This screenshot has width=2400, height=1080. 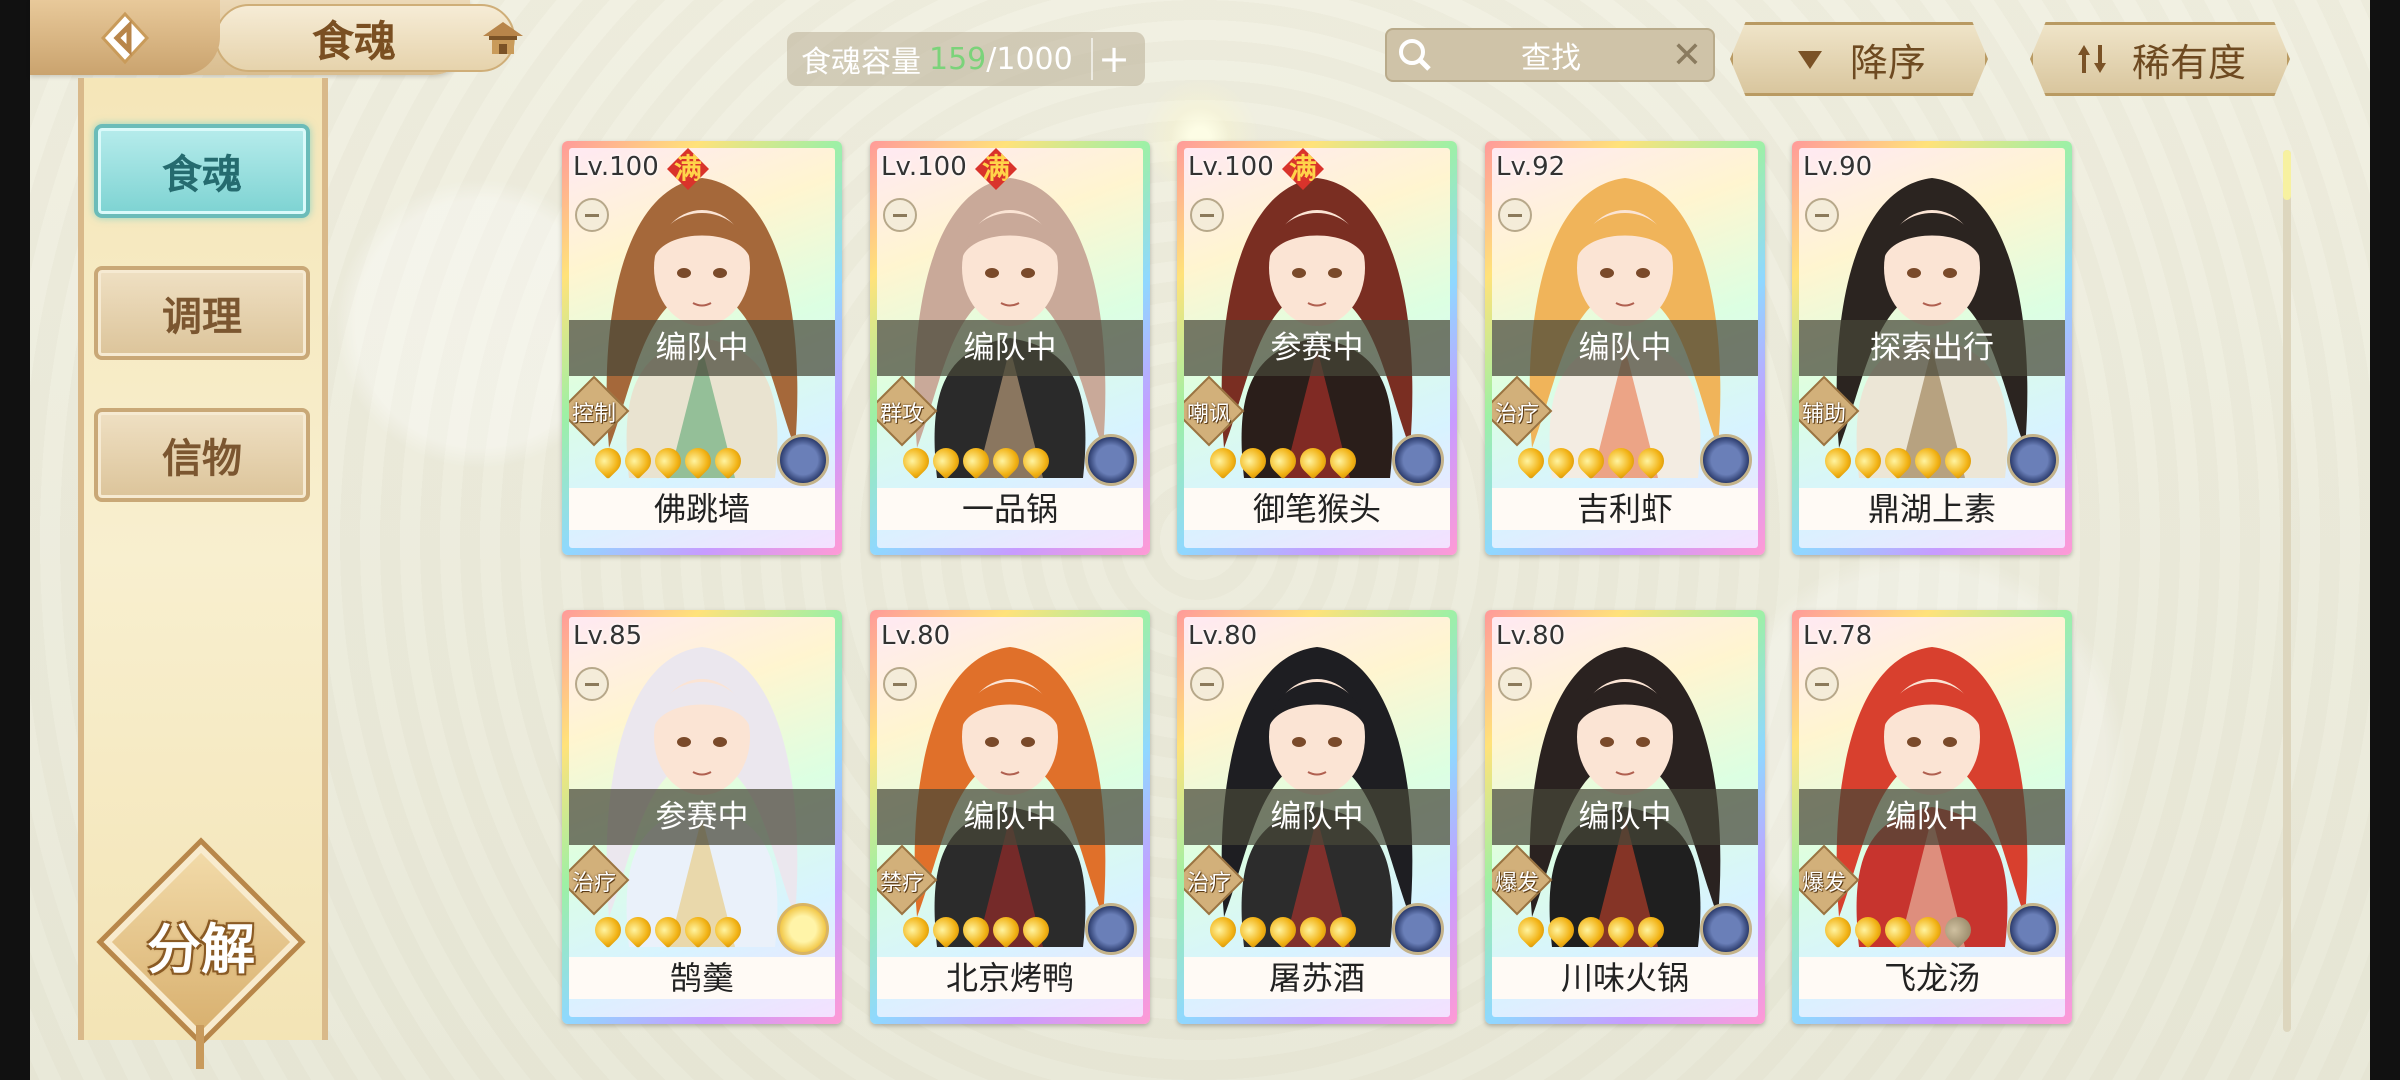 What do you see at coordinates (901, 883) in the screenshot?
I see `role-label: 禁疗` at bounding box center [901, 883].